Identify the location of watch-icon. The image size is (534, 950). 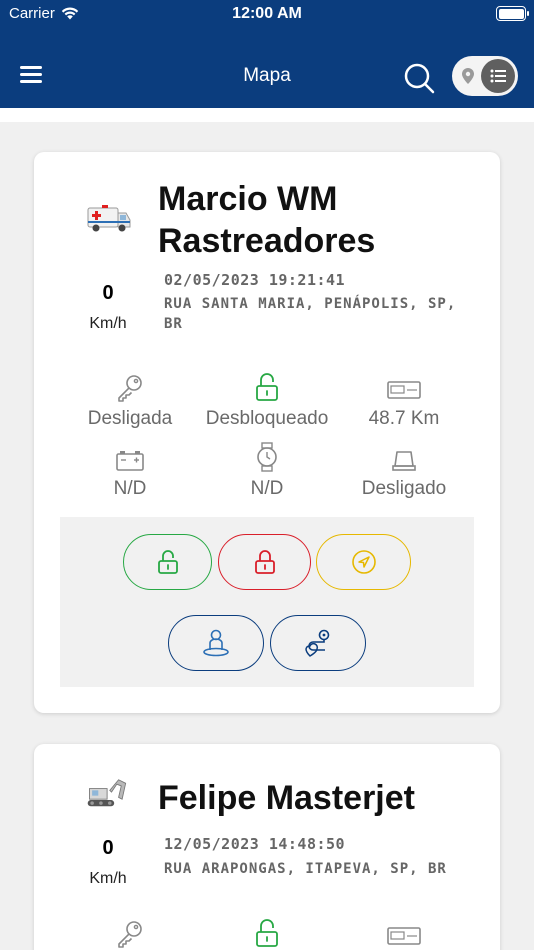
(267, 457).